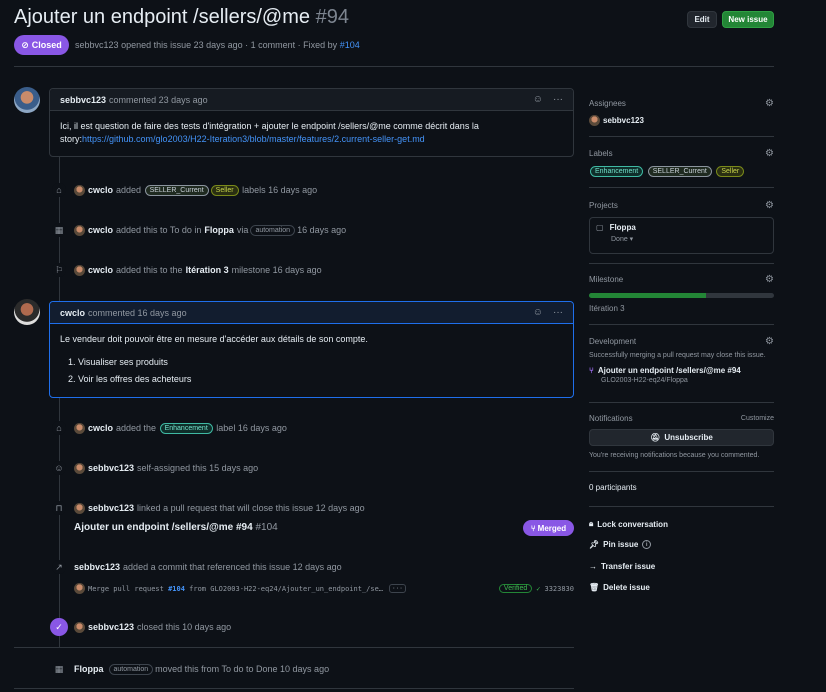 This screenshot has width=826, height=692. I want to click on commit-pr-link: #104, so click(176, 589).